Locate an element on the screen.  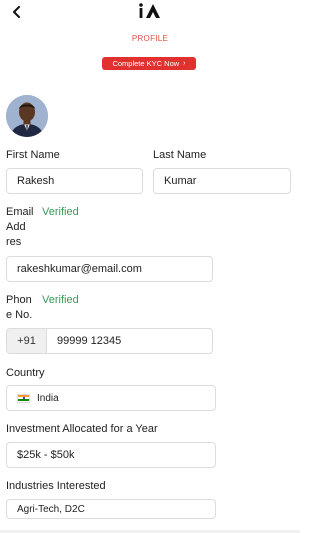
page-title: PROFILE is located at coordinates (150, 38).